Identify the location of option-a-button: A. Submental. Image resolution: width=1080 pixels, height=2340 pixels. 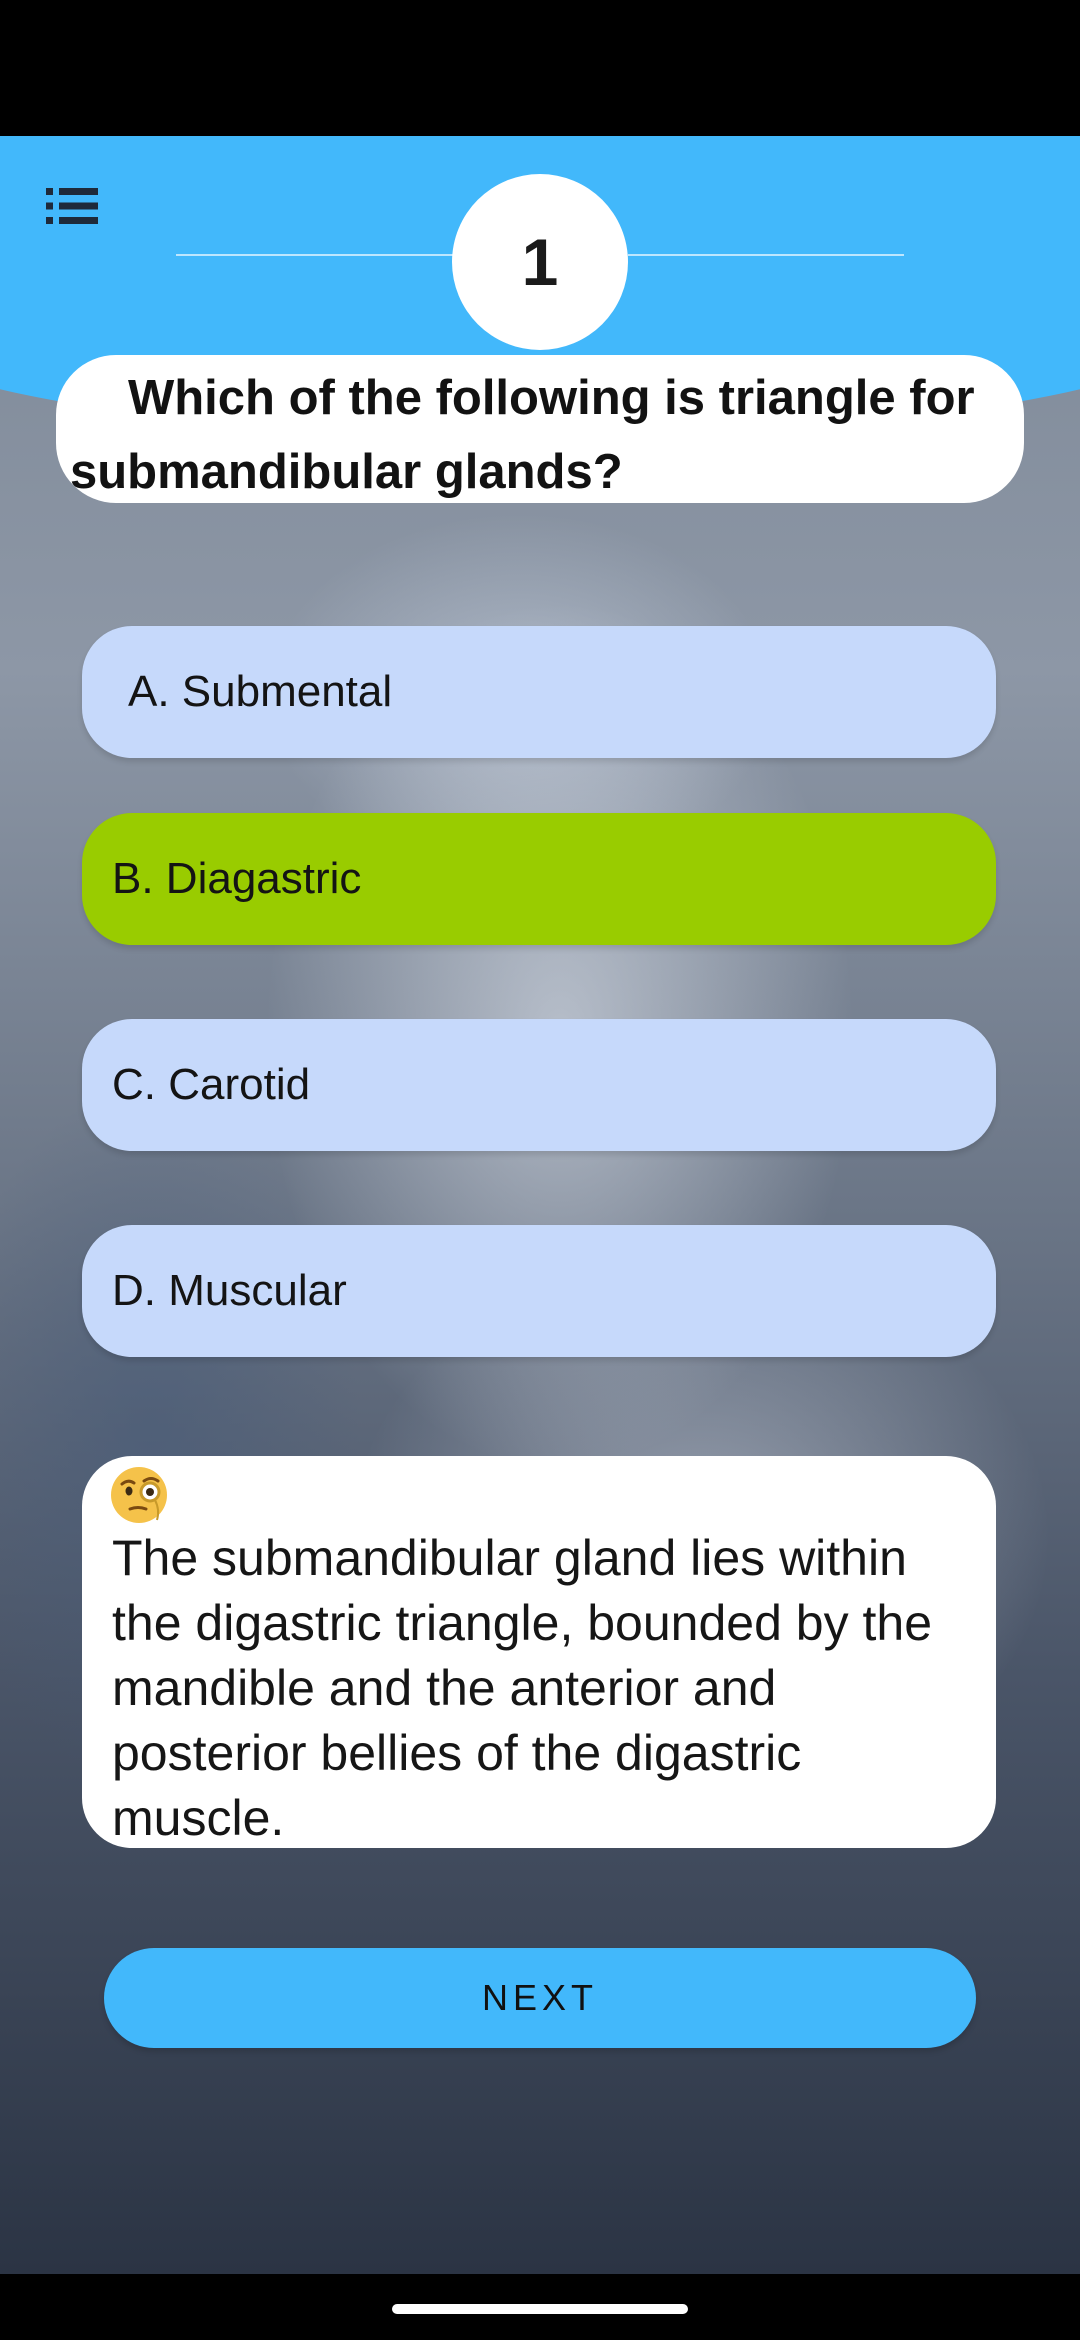
(539, 692).